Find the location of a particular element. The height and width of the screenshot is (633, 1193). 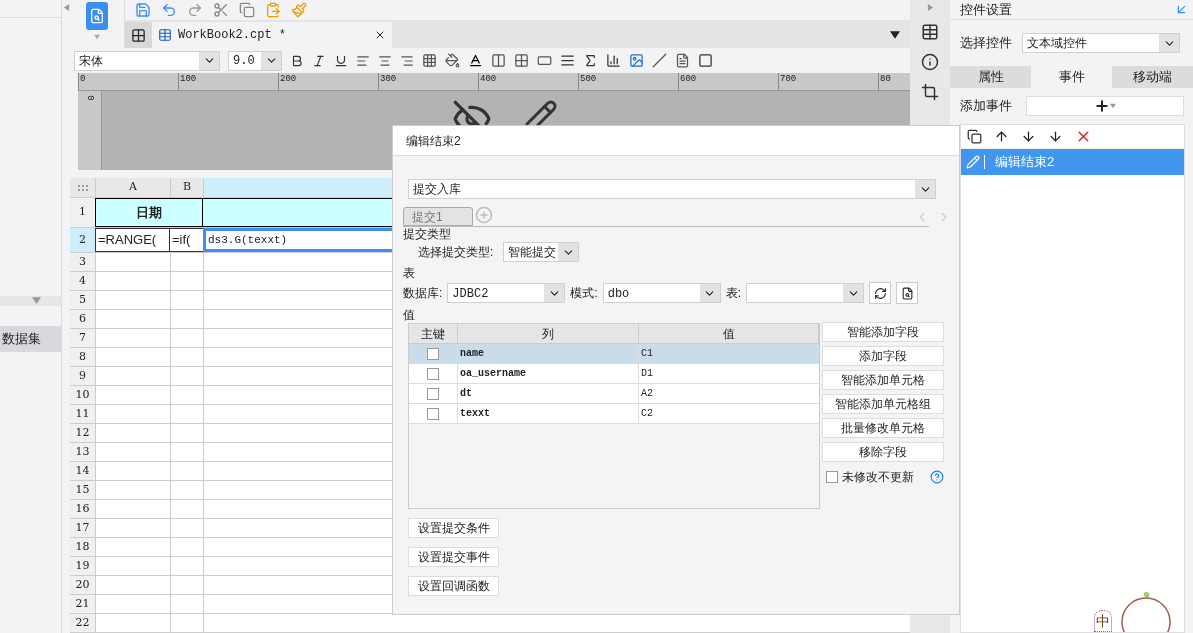

table-cell-text: A2 is located at coordinates (647, 394).